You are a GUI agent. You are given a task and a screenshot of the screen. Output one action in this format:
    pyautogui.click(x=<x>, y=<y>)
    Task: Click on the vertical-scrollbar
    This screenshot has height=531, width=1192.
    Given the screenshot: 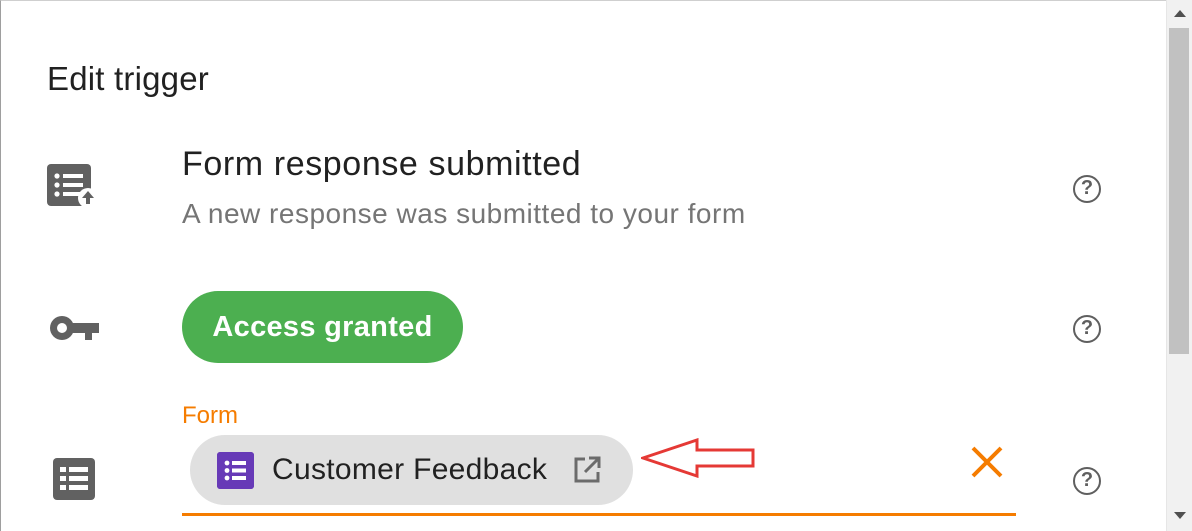 What is the action you would take?
    pyautogui.click(x=1179, y=265)
    